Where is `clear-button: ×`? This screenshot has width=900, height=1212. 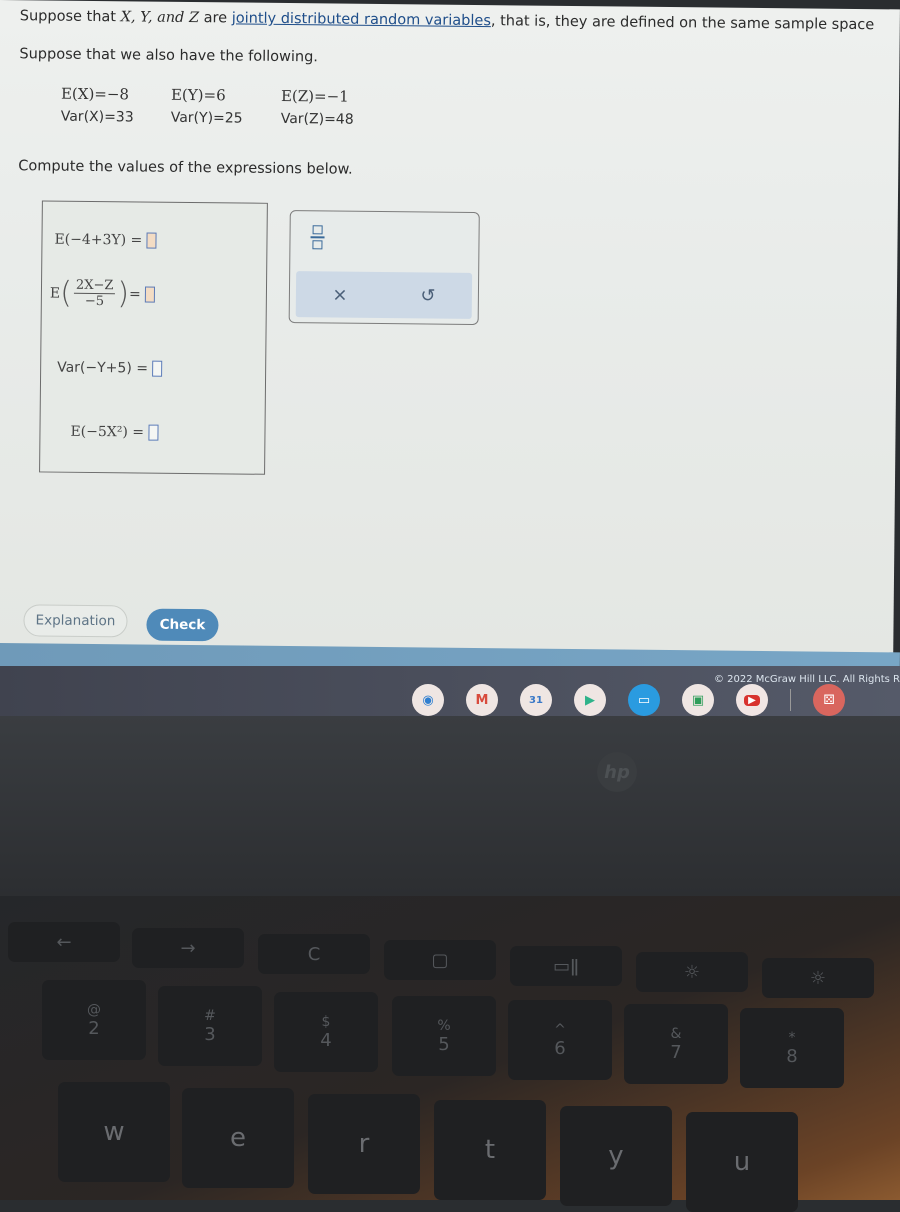 clear-button: × is located at coordinates (340, 294).